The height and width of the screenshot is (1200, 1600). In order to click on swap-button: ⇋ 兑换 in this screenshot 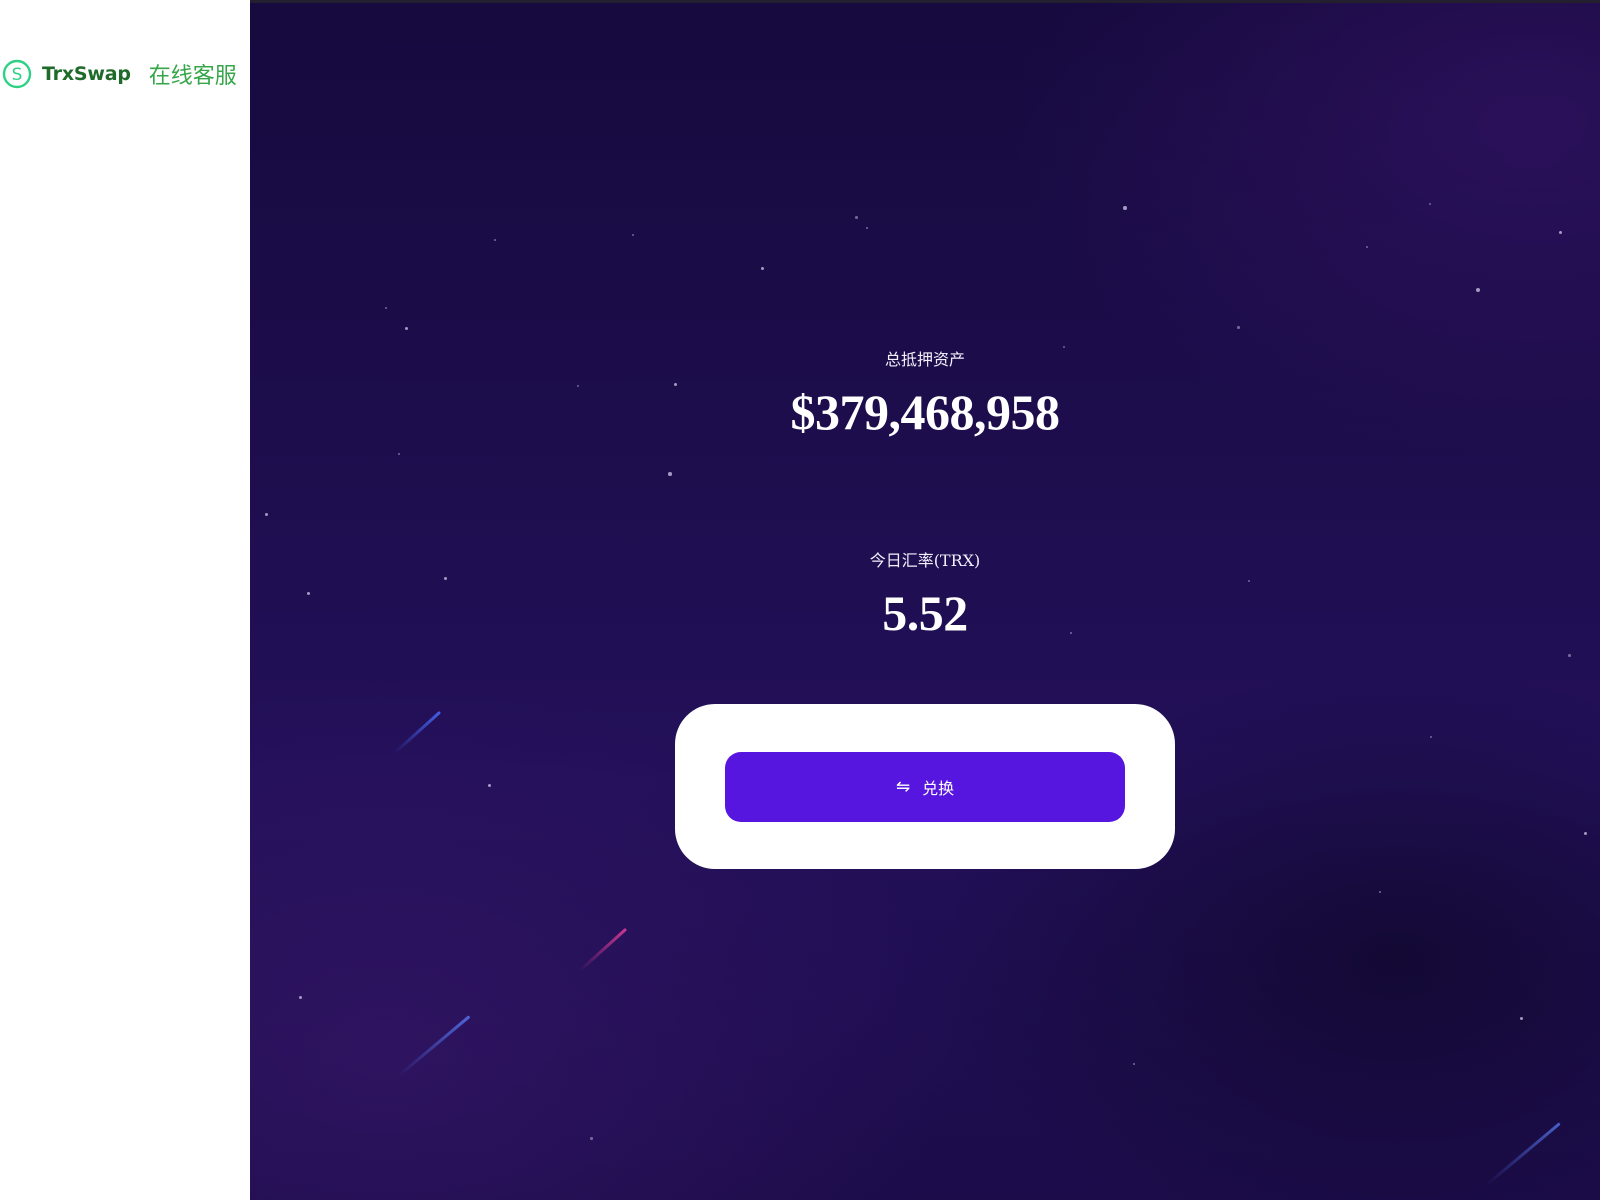, I will do `click(925, 787)`.